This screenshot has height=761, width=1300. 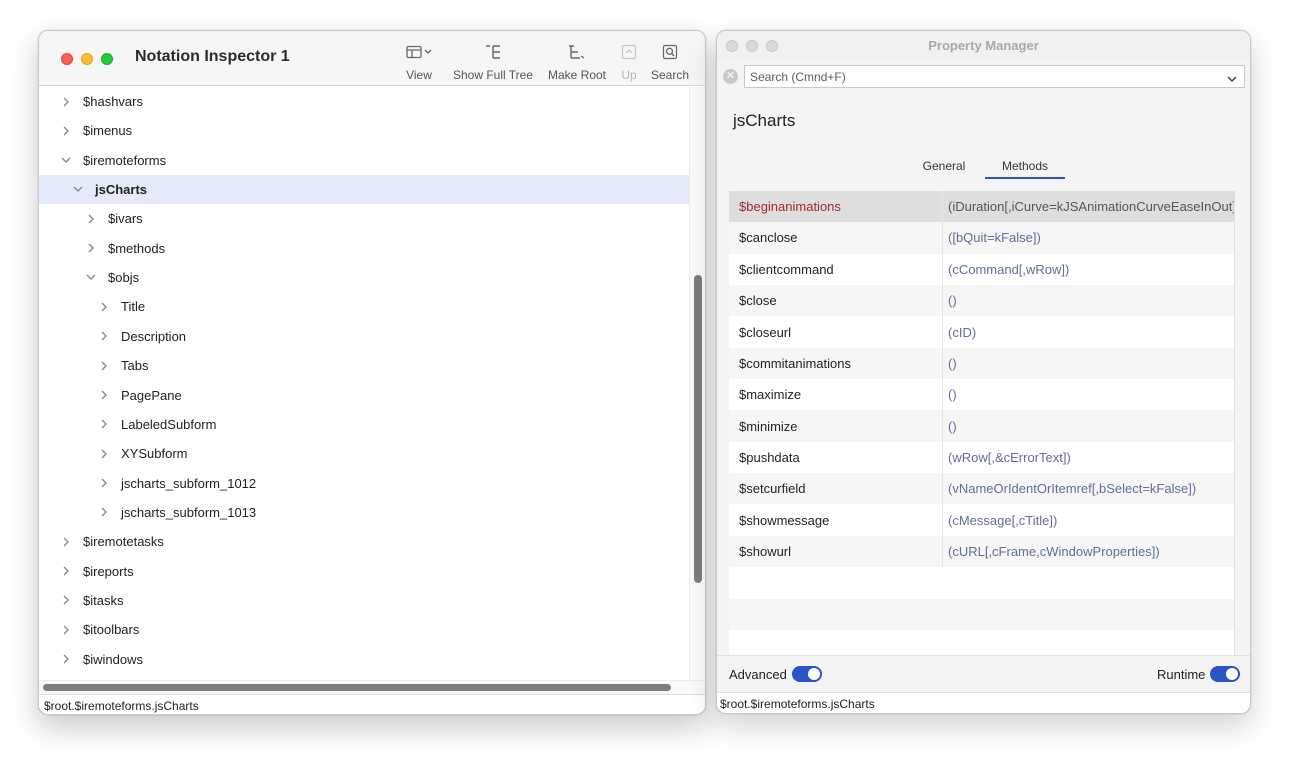 I want to click on method-signature: (cMessage[,cTitle]), so click(x=1088, y=520).